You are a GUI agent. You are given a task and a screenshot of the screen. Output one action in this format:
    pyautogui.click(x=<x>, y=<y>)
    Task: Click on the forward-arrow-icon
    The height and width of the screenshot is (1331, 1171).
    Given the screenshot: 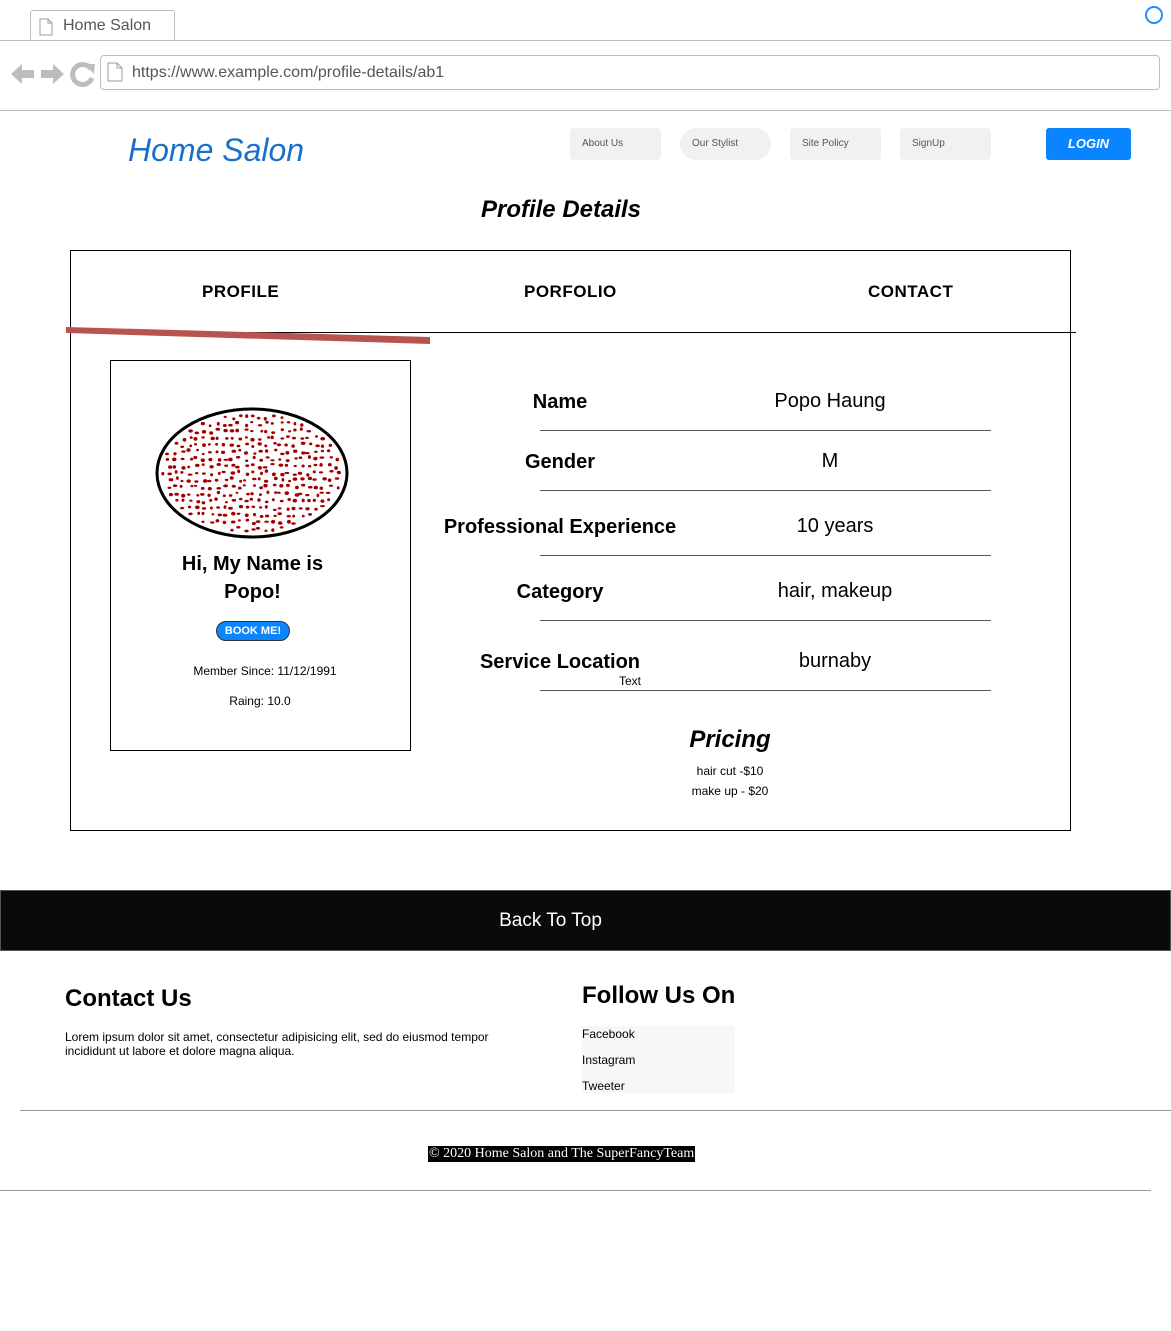 What is the action you would take?
    pyautogui.click(x=52, y=74)
    